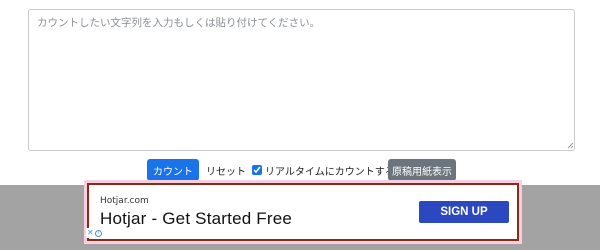 The image size is (600, 250). What do you see at coordinates (90, 233) in the screenshot?
I see `ad-close-icon: ✕` at bounding box center [90, 233].